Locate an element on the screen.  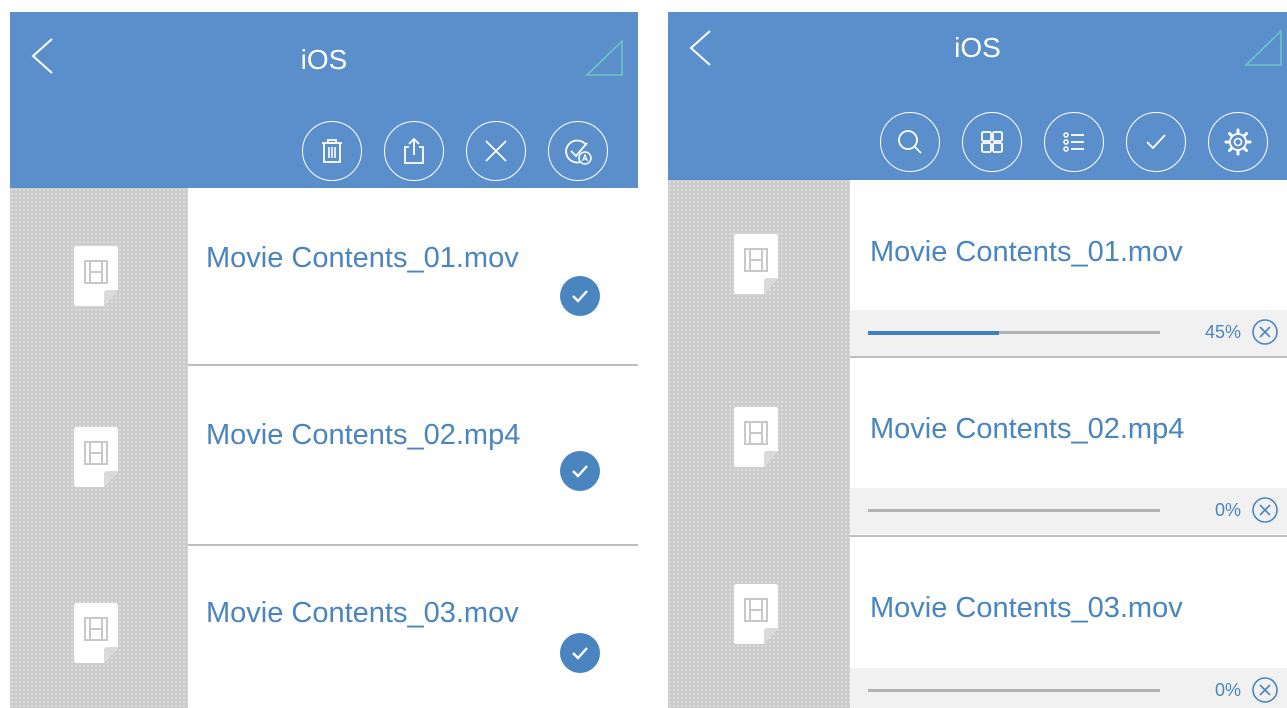
list-view-button is located at coordinates (1074, 142).